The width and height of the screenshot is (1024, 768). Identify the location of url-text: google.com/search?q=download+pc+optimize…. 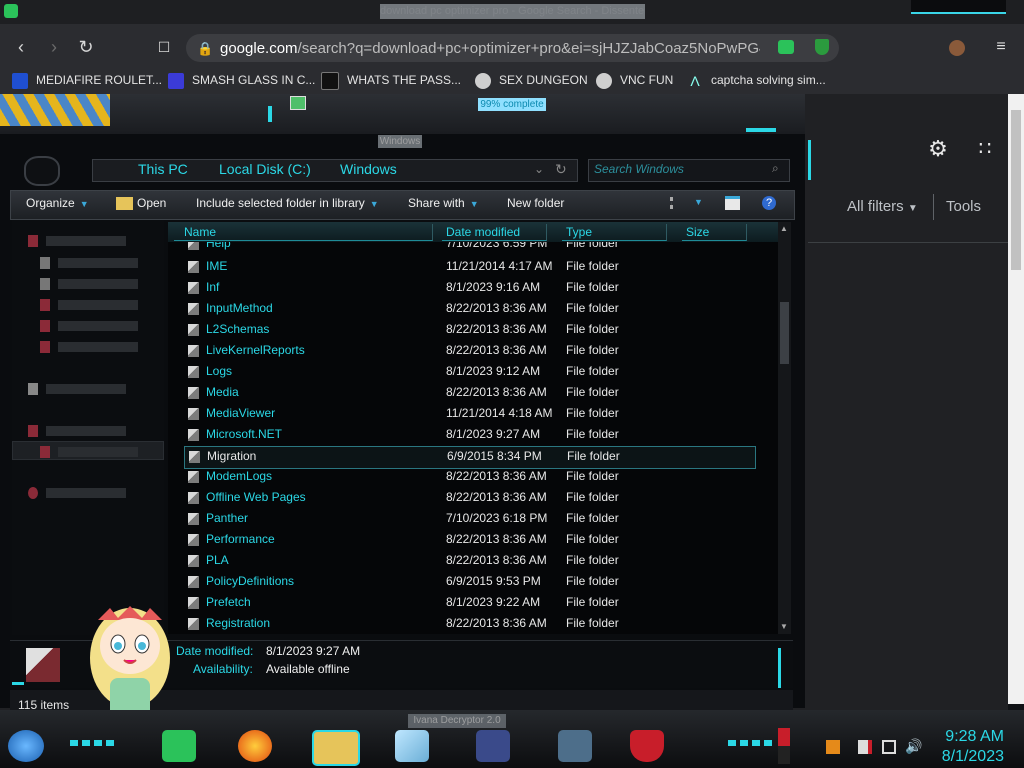
(490, 49).